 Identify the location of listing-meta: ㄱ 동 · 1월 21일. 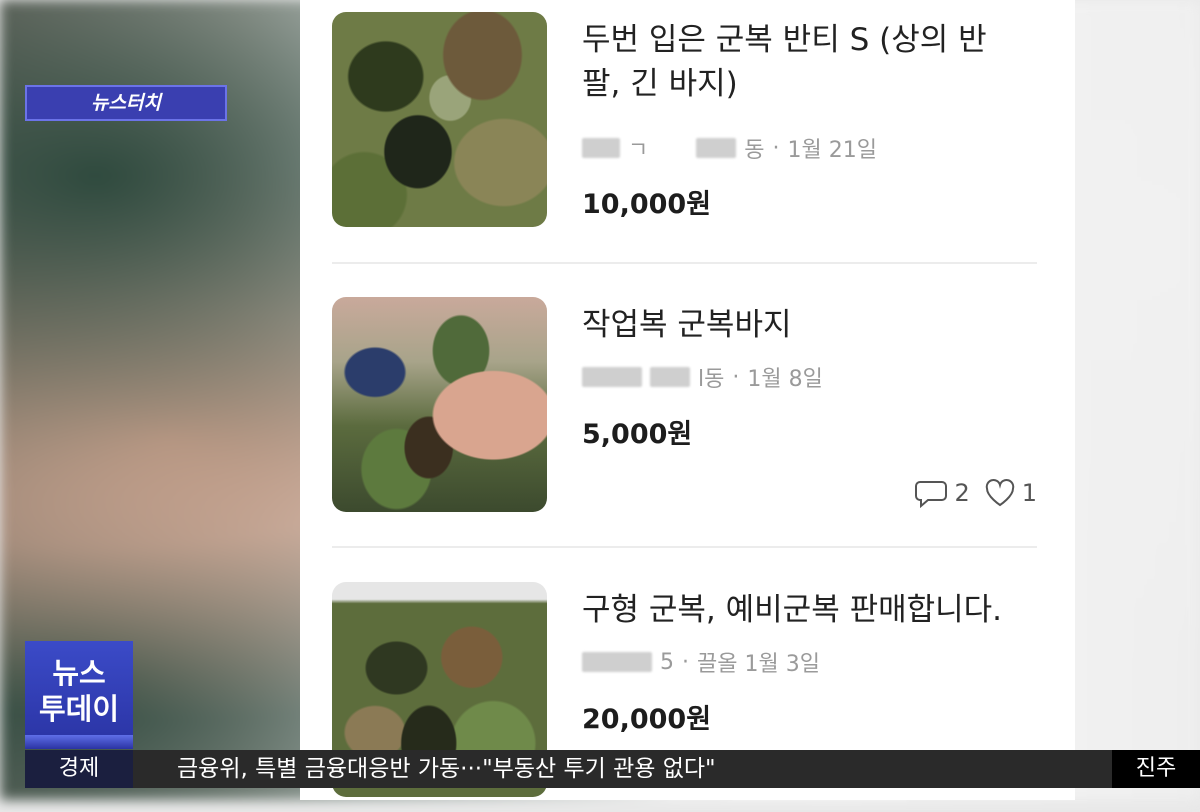
(729, 148).